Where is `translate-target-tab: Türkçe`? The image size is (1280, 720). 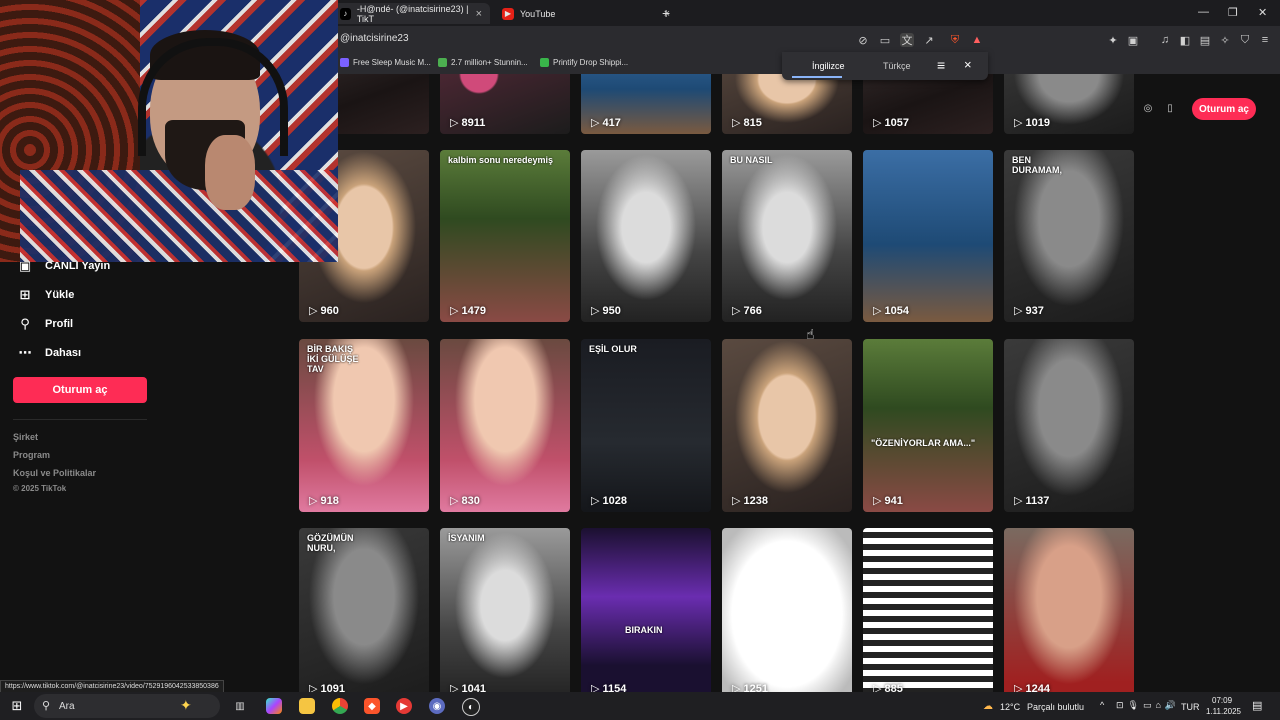 translate-target-tab: Türkçe is located at coordinates (897, 66).